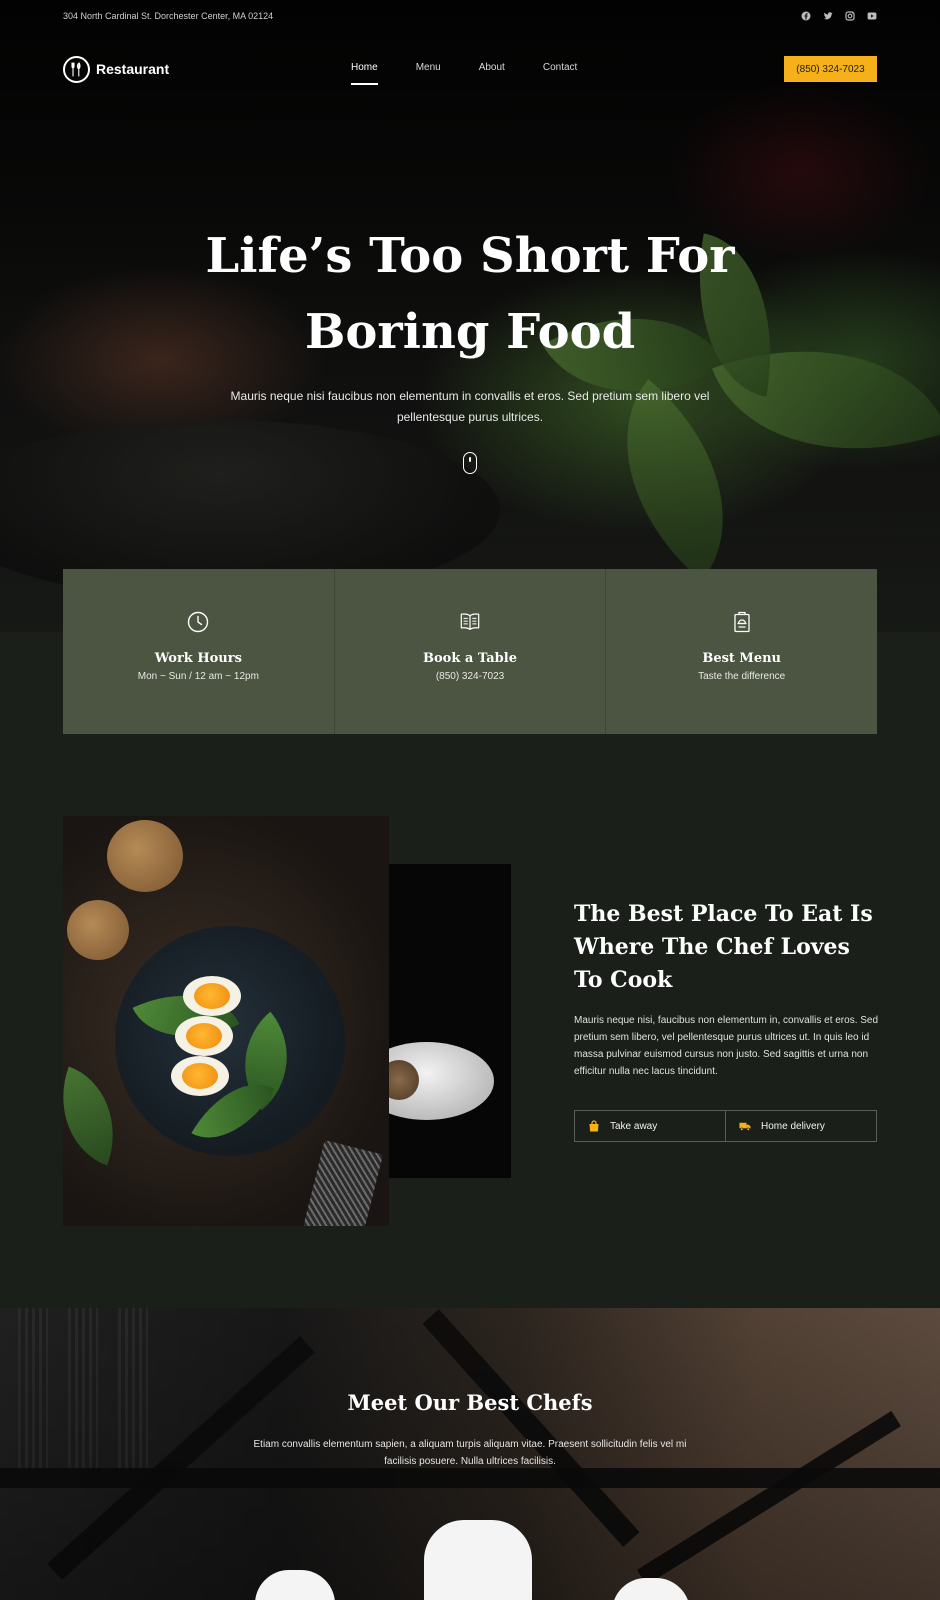  I want to click on card-text: Mon ~ Sun / 12 am ~ 12pm, so click(198, 676).